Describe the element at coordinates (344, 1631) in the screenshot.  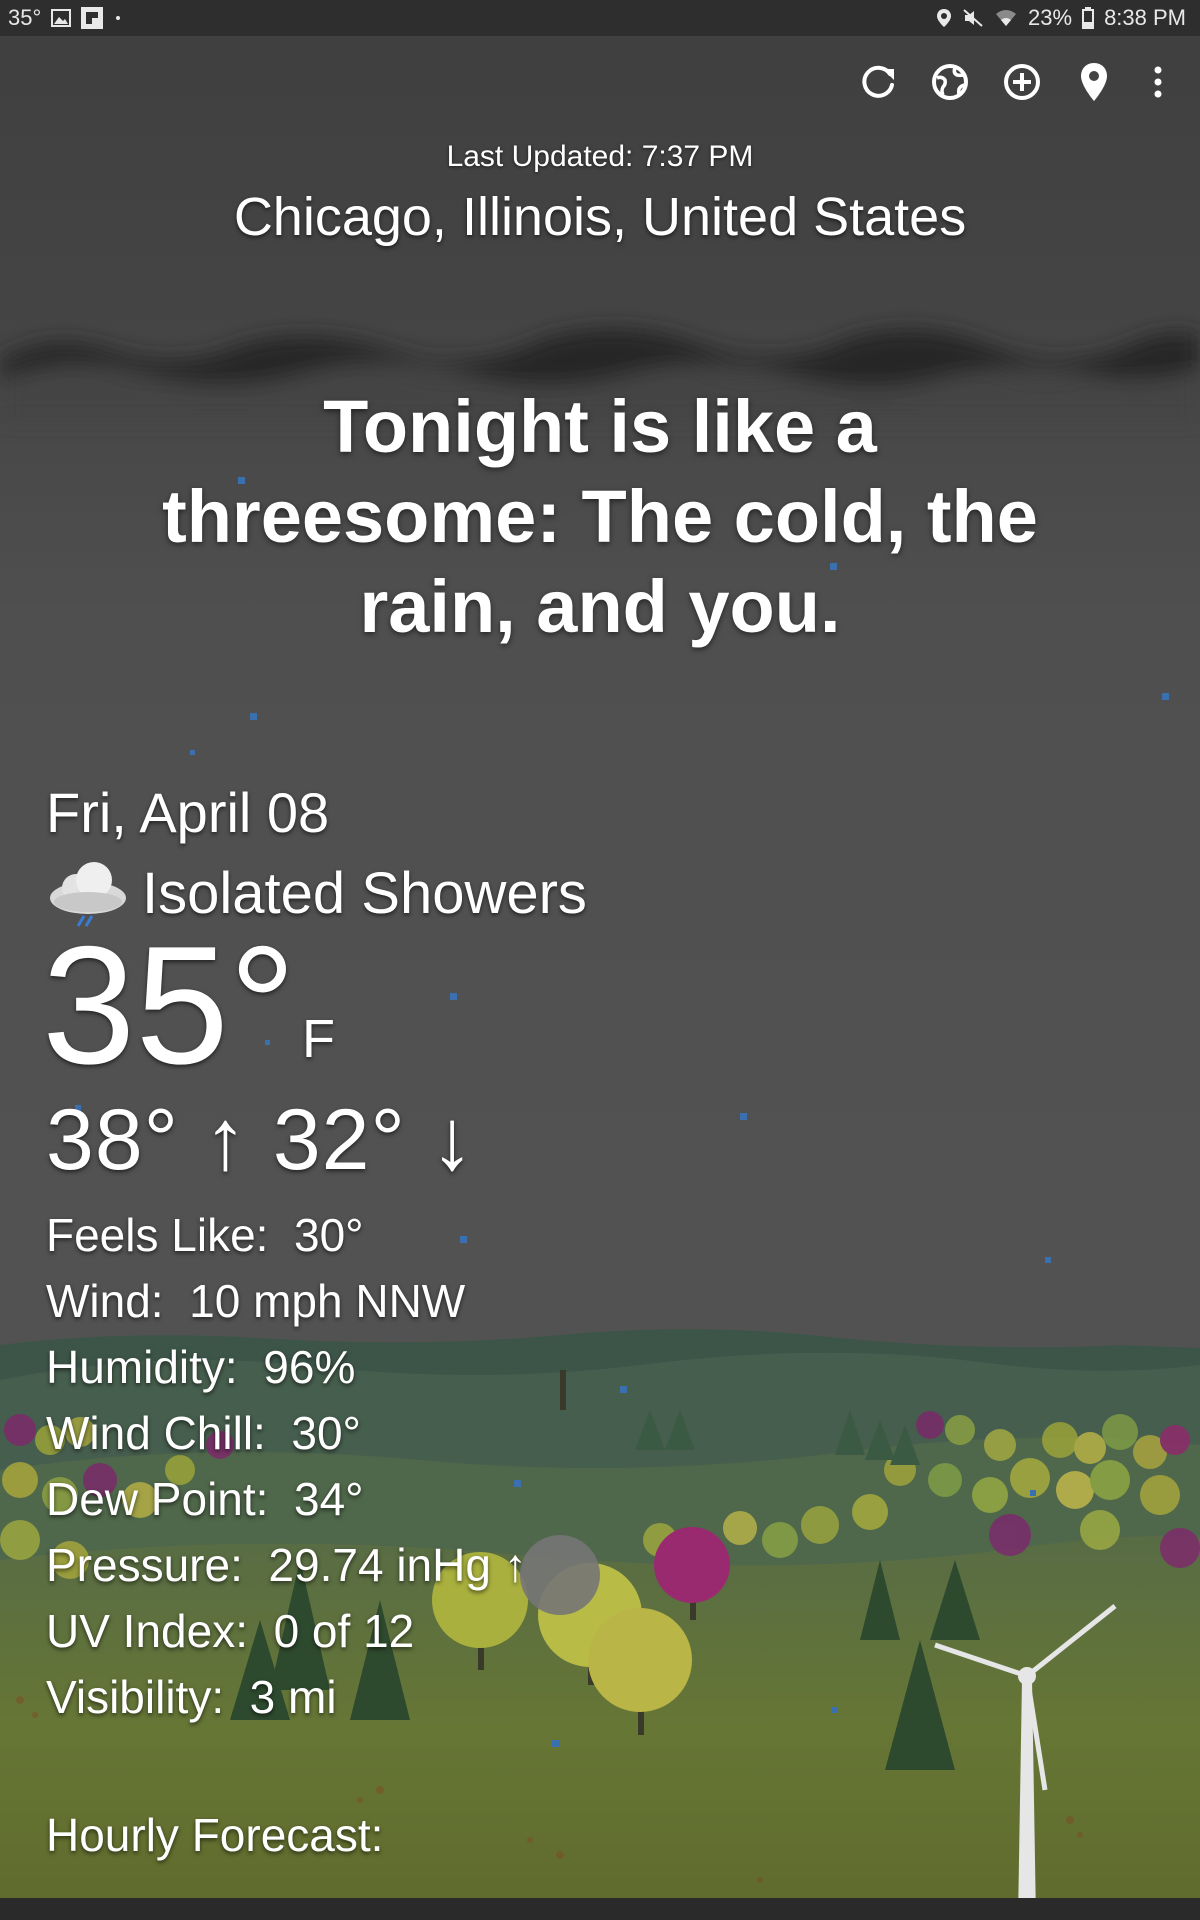
I see `stat-value: 0 of 12` at that location.